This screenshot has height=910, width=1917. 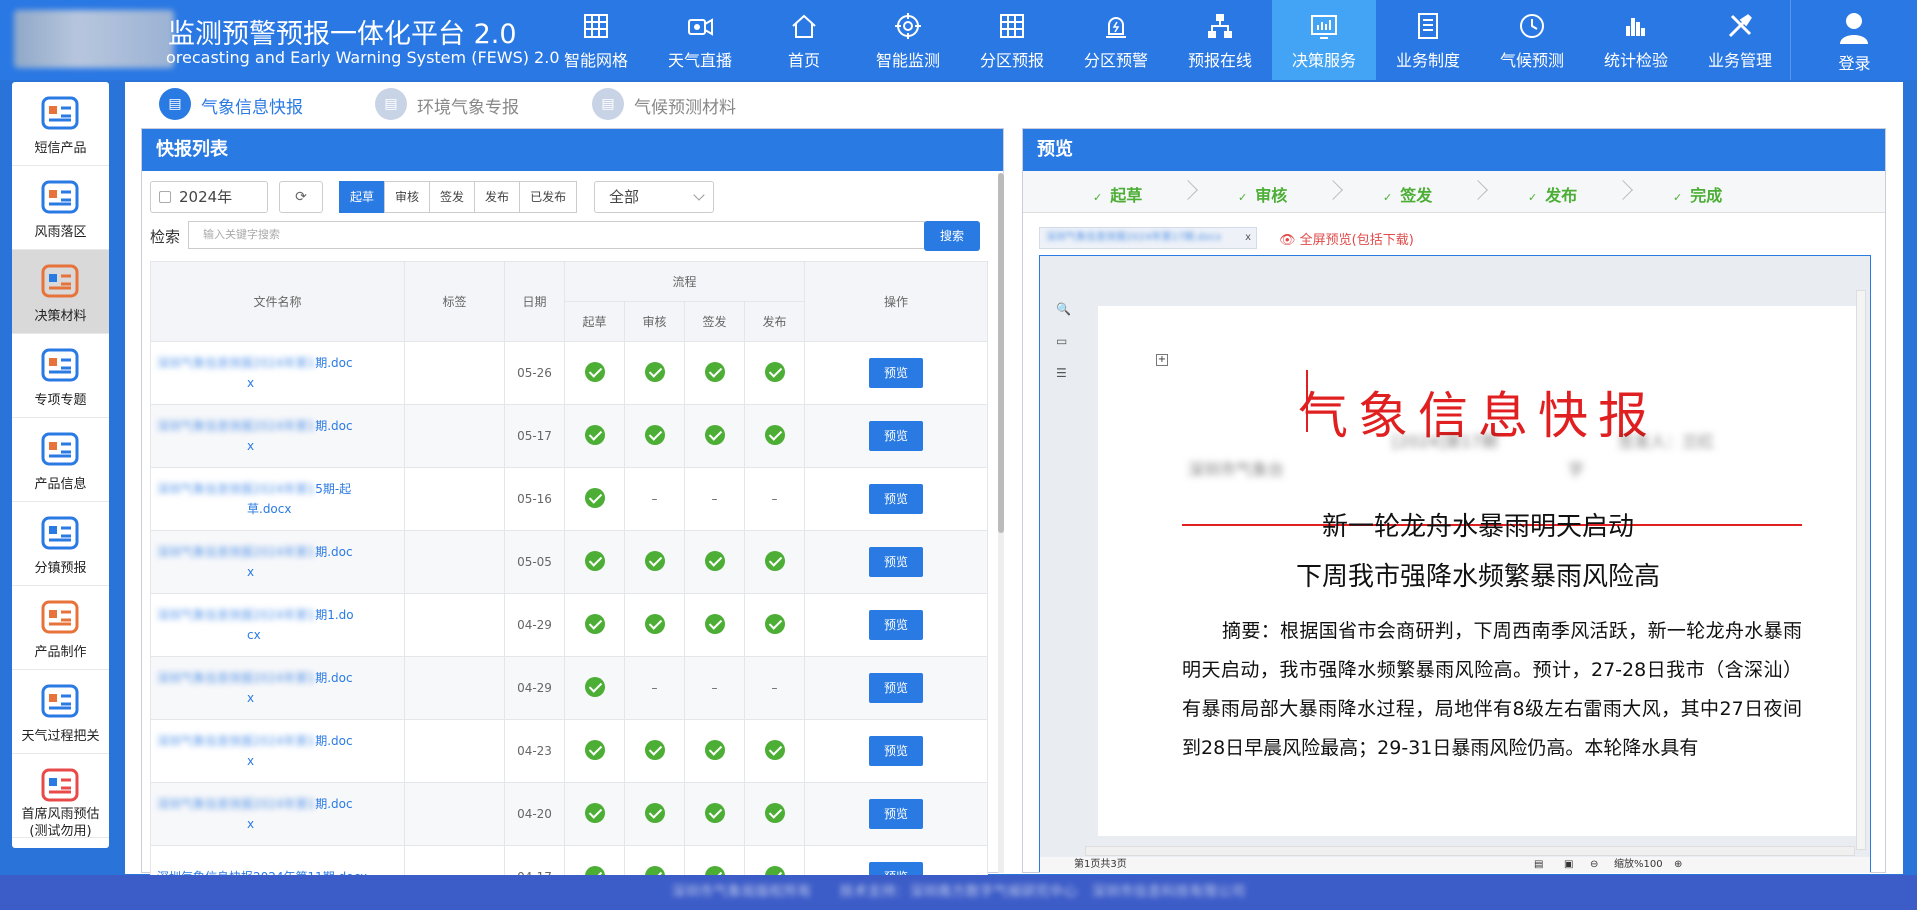 I want to click on sidebar-item-4: 产品信息, so click(x=60, y=460).